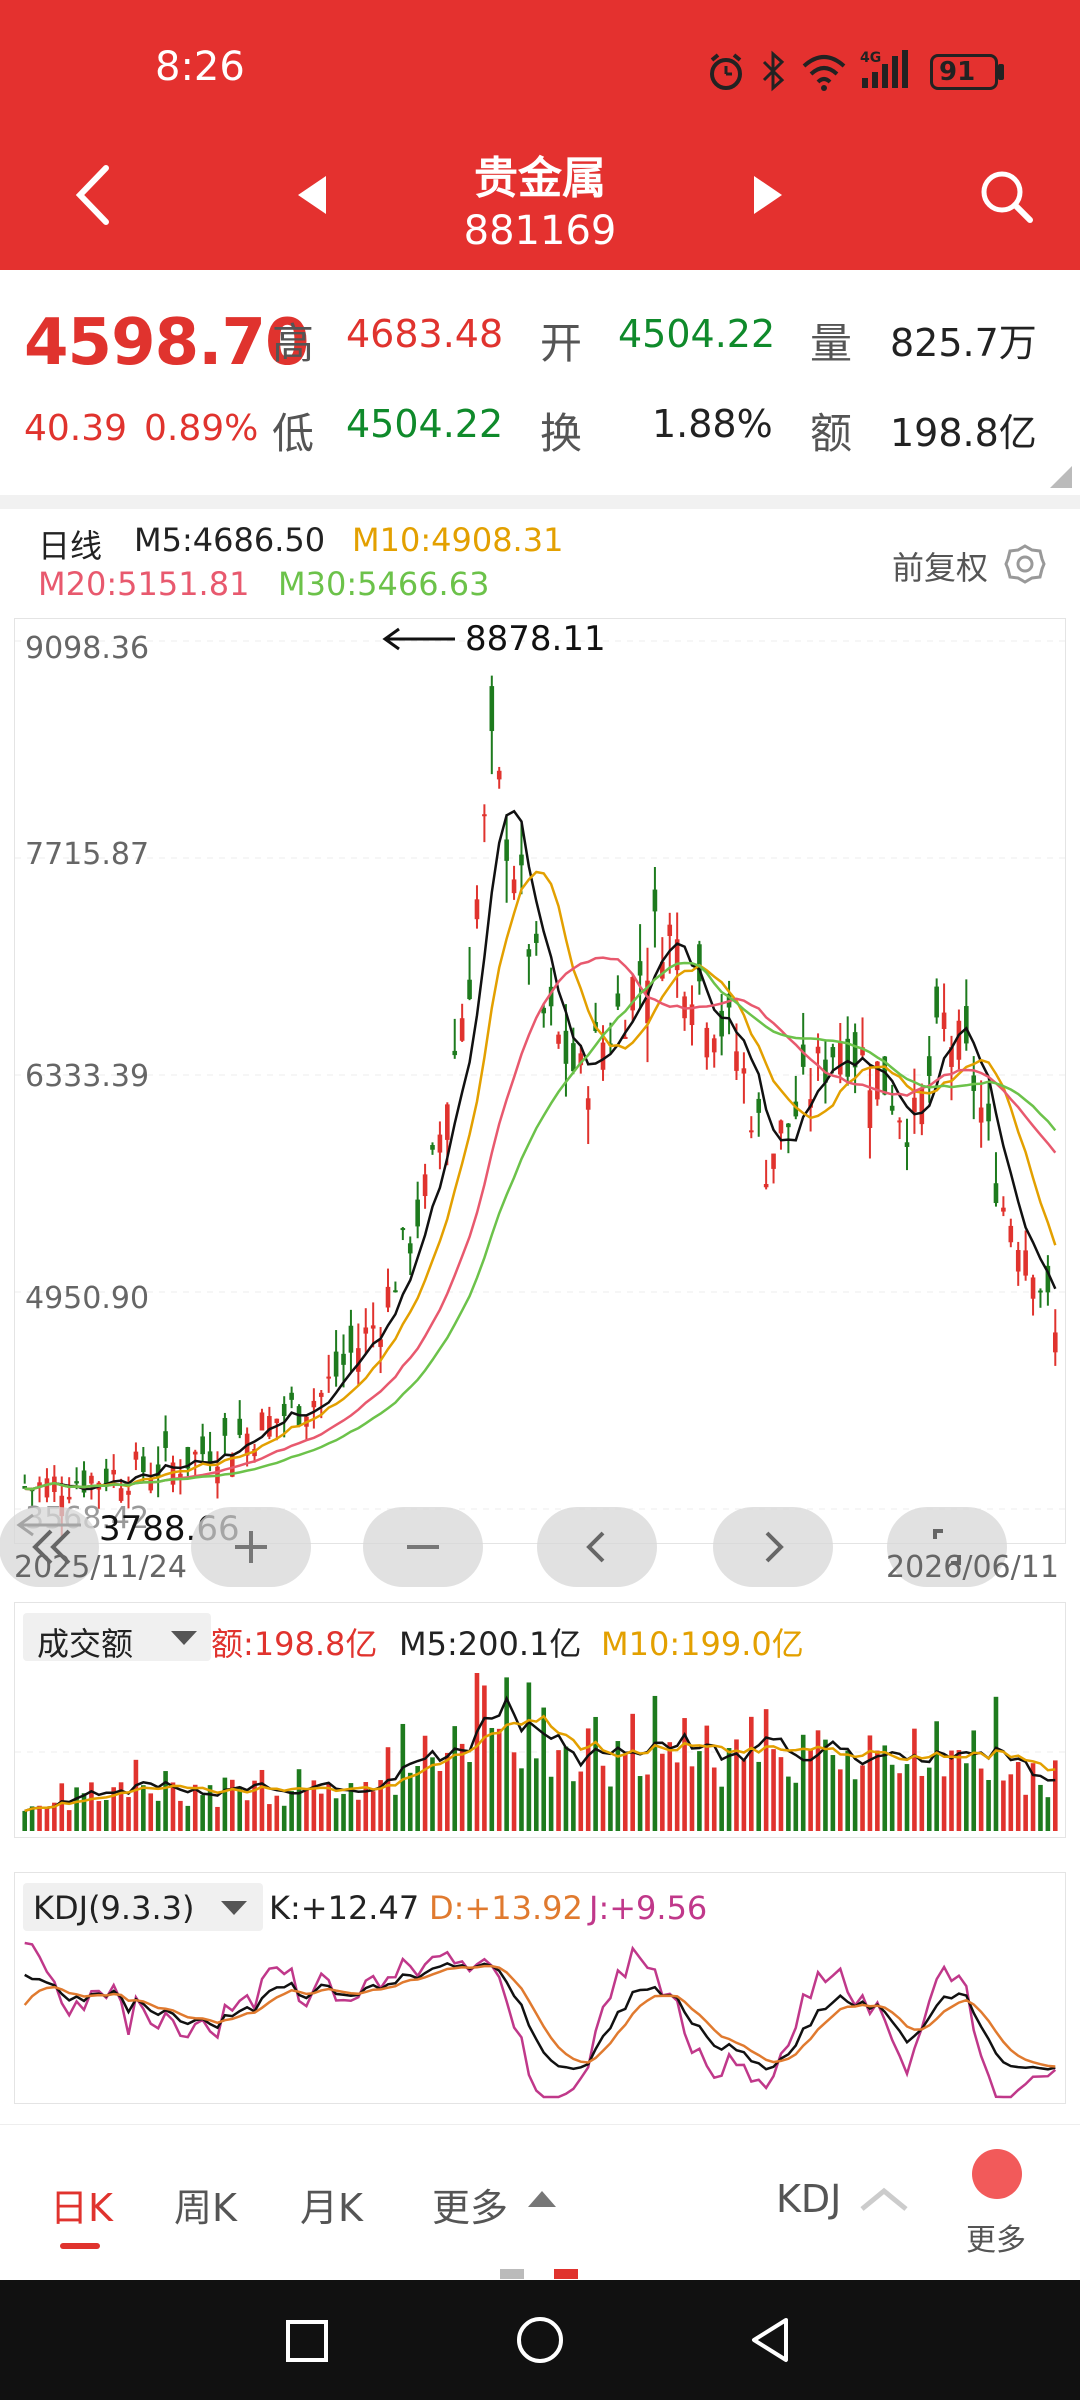 The height and width of the screenshot is (2400, 1080). Describe the element at coordinates (561, 433) in the screenshot. I see `turnover-label: 换` at that location.